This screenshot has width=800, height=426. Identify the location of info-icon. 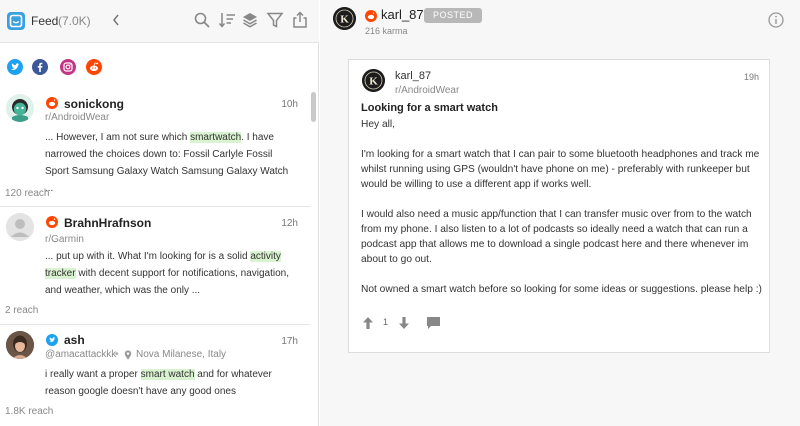
(776, 20).